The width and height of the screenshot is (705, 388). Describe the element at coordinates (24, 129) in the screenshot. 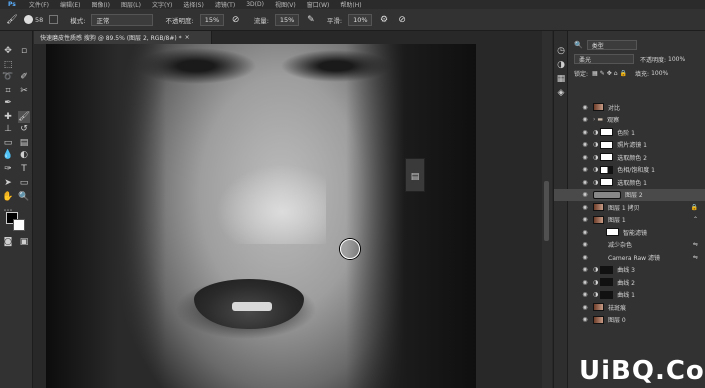

I see `history-brush-icon: ↺` at that location.